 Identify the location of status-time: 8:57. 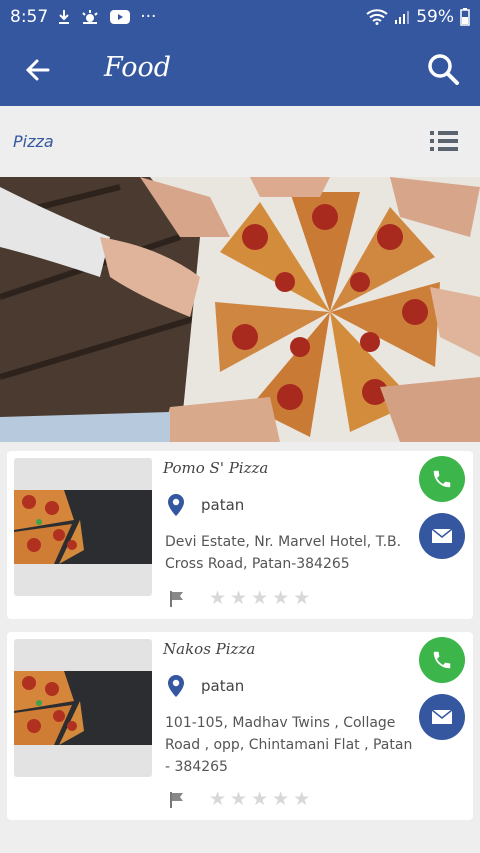
(29, 17).